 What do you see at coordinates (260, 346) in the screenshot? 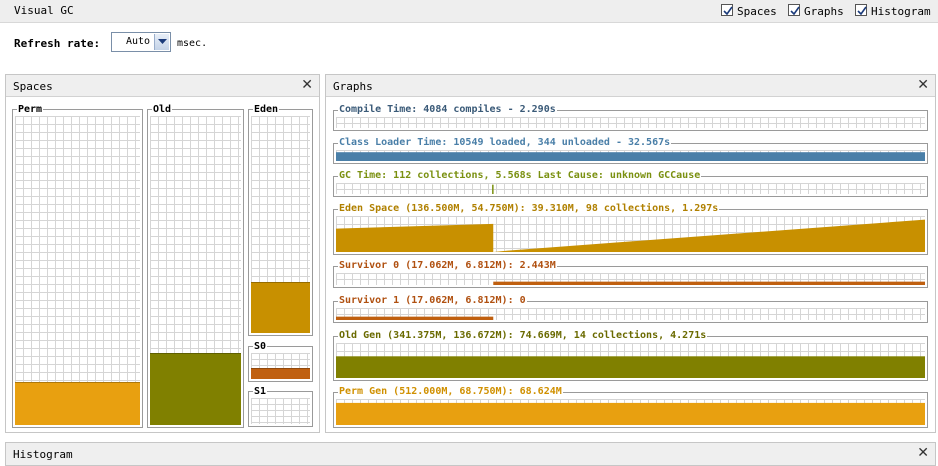
I see `s0-space-label: S0` at bounding box center [260, 346].